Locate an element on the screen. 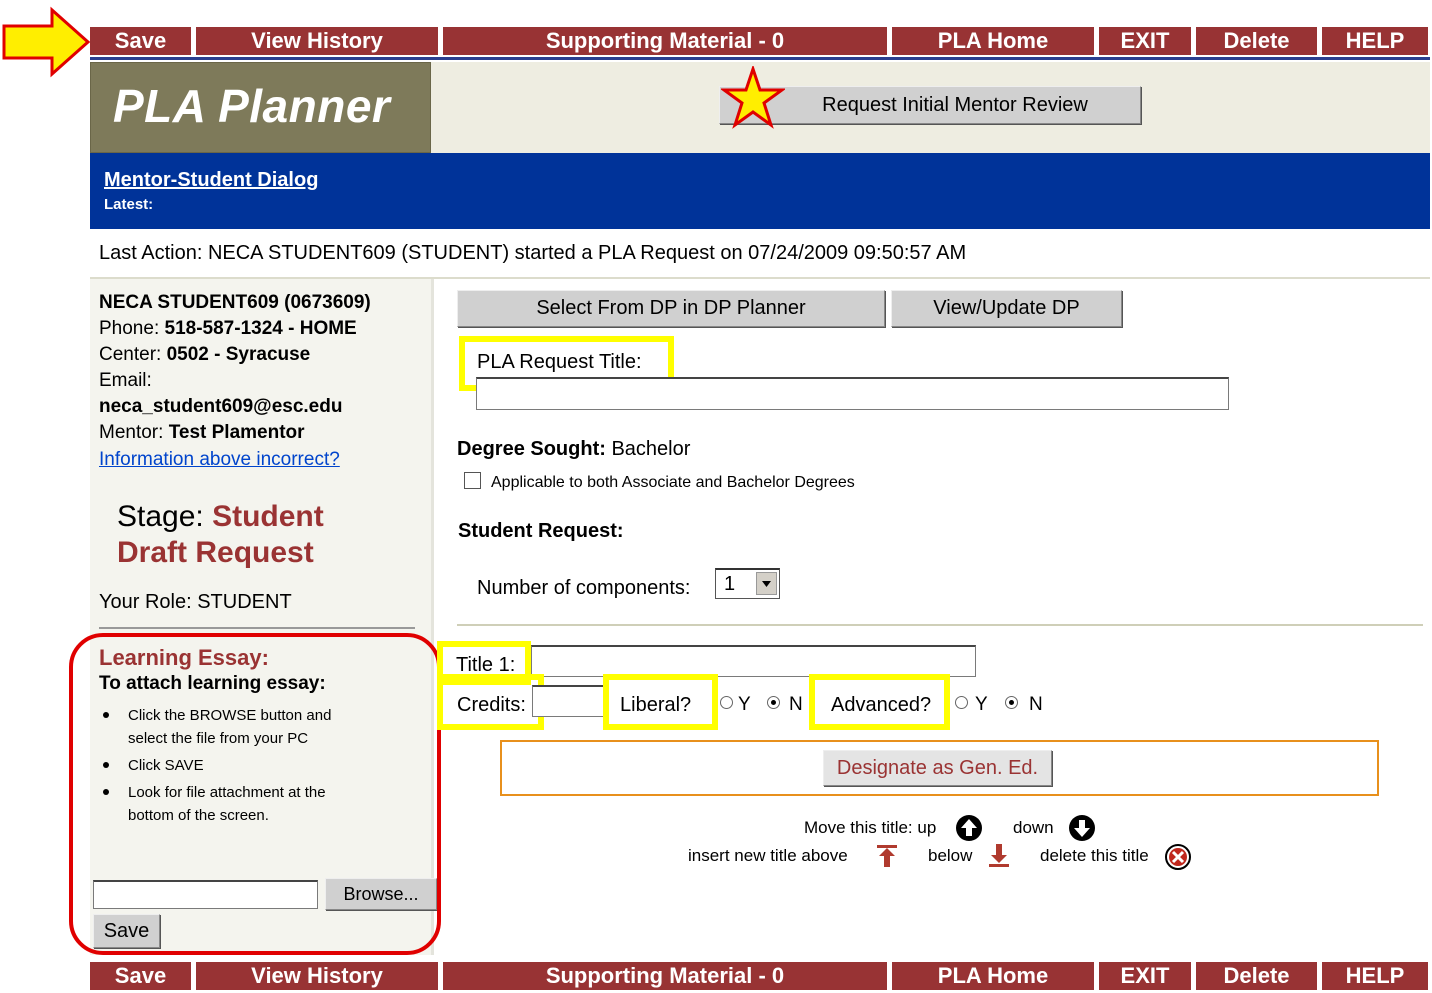 This screenshot has width=1432, height=993. advanced-yes-radio is located at coordinates (961, 702).